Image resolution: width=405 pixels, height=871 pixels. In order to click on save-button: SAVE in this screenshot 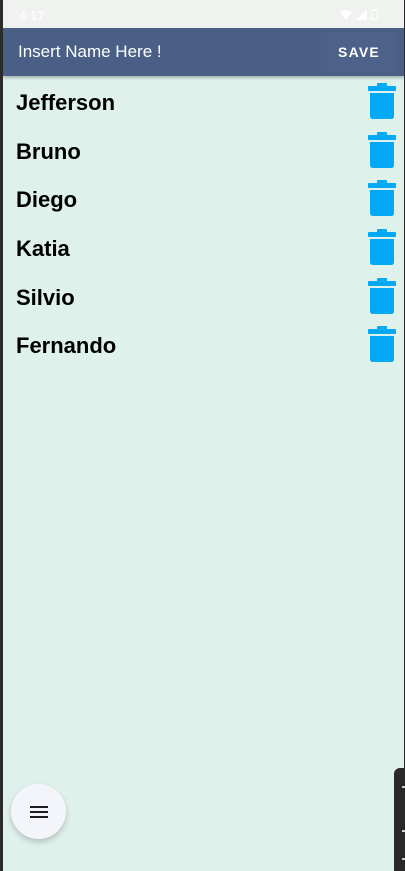, I will do `click(359, 52)`.